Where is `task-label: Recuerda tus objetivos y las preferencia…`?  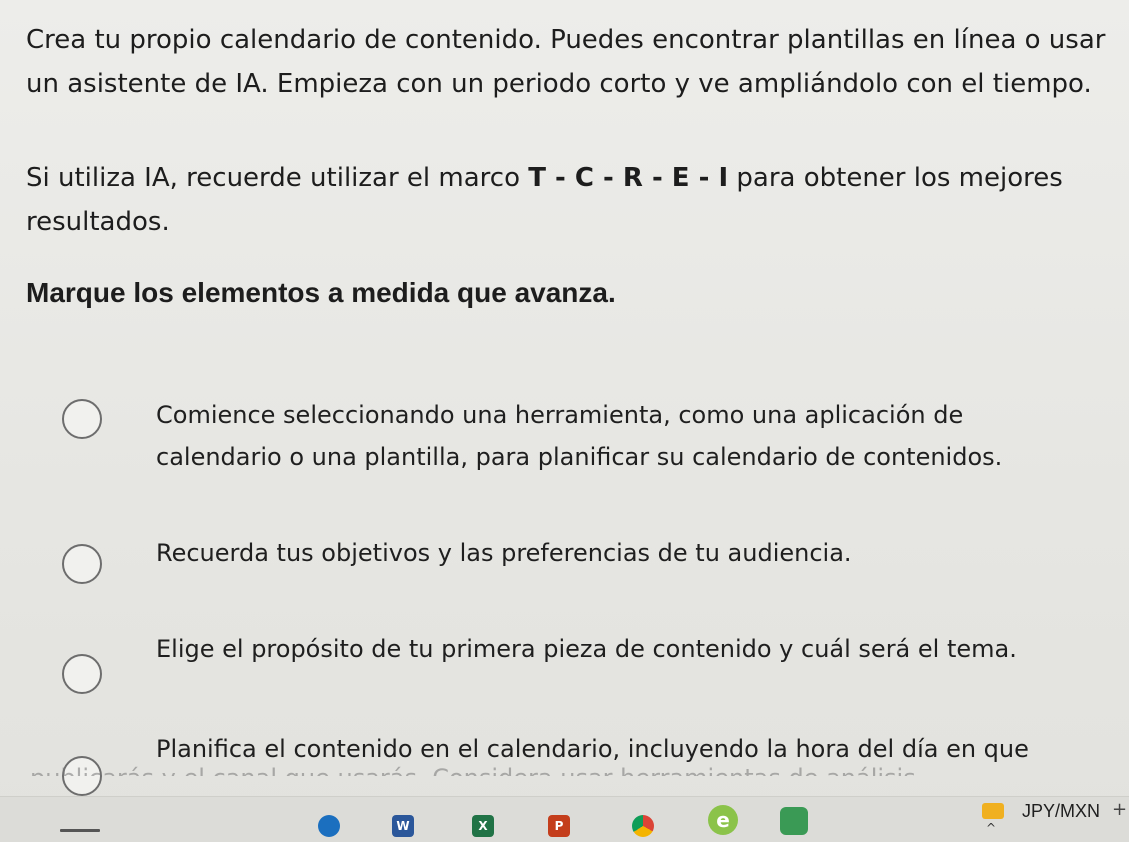 task-label: Recuerda tus objetivos y las preferencia… is located at coordinates (504, 553).